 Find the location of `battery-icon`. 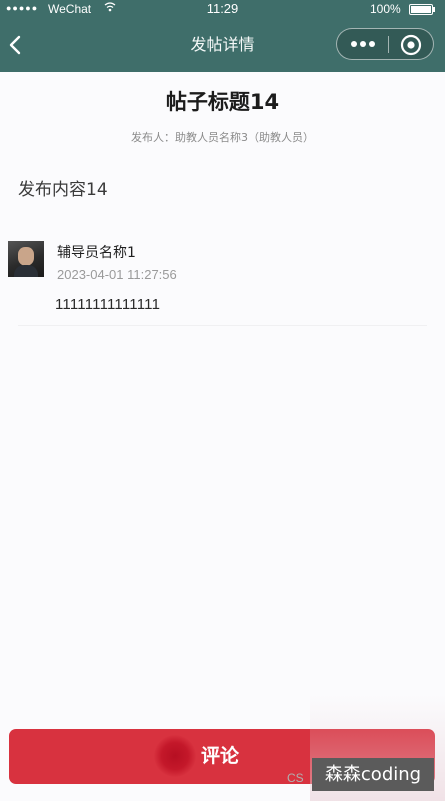

battery-icon is located at coordinates (422, 9).